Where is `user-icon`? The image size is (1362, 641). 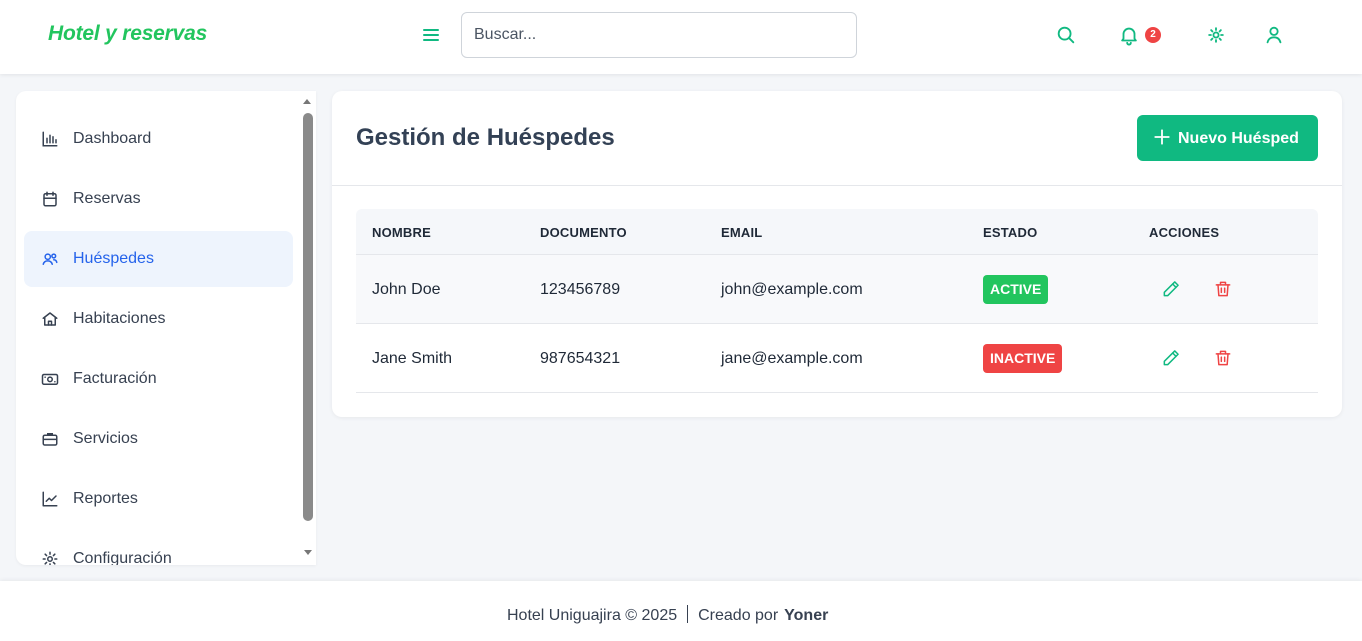
user-icon is located at coordinates (1274, 35).